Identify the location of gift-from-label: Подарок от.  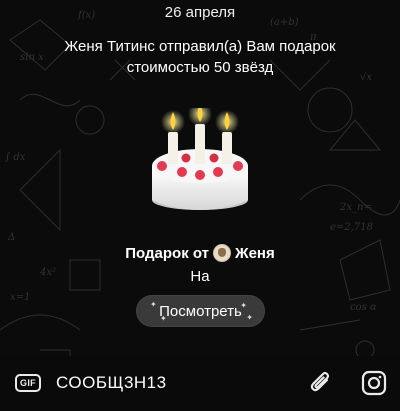
(167, 253).